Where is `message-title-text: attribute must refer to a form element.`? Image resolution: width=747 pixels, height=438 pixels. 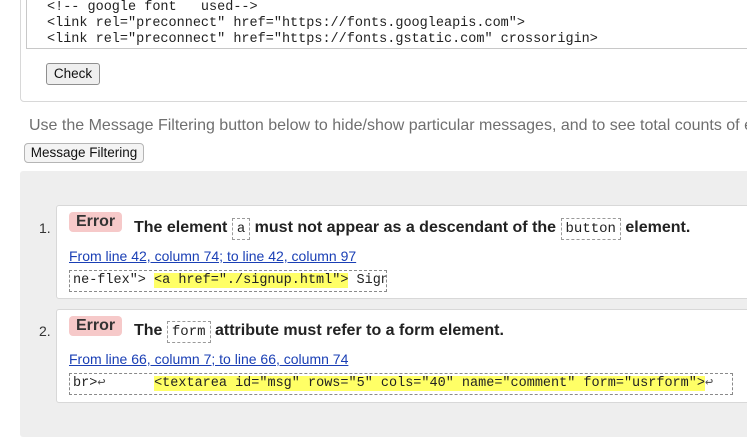 message-title-text: attribute must refer to a form element. is located at coordinates (359, 330).